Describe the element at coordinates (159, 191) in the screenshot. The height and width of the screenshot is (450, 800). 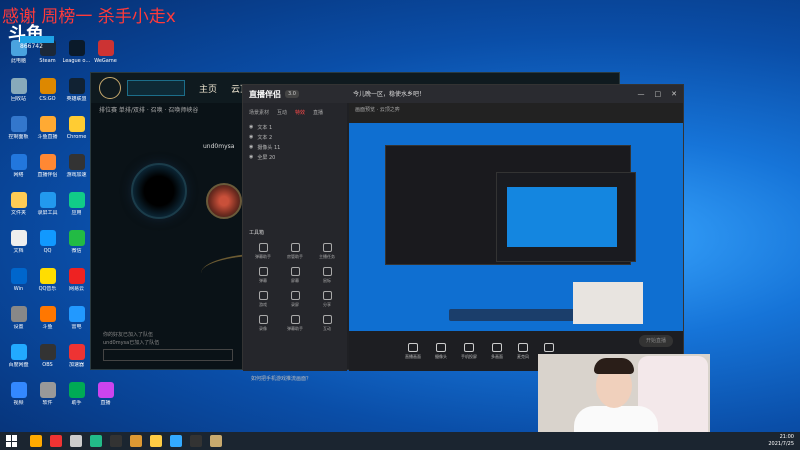
I see `empty-slot-ring` at that location.